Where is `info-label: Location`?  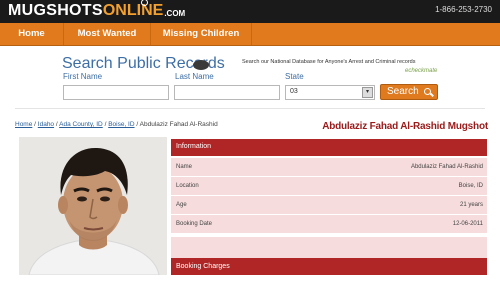
info-label: Location is located at coordinates (187, 186).